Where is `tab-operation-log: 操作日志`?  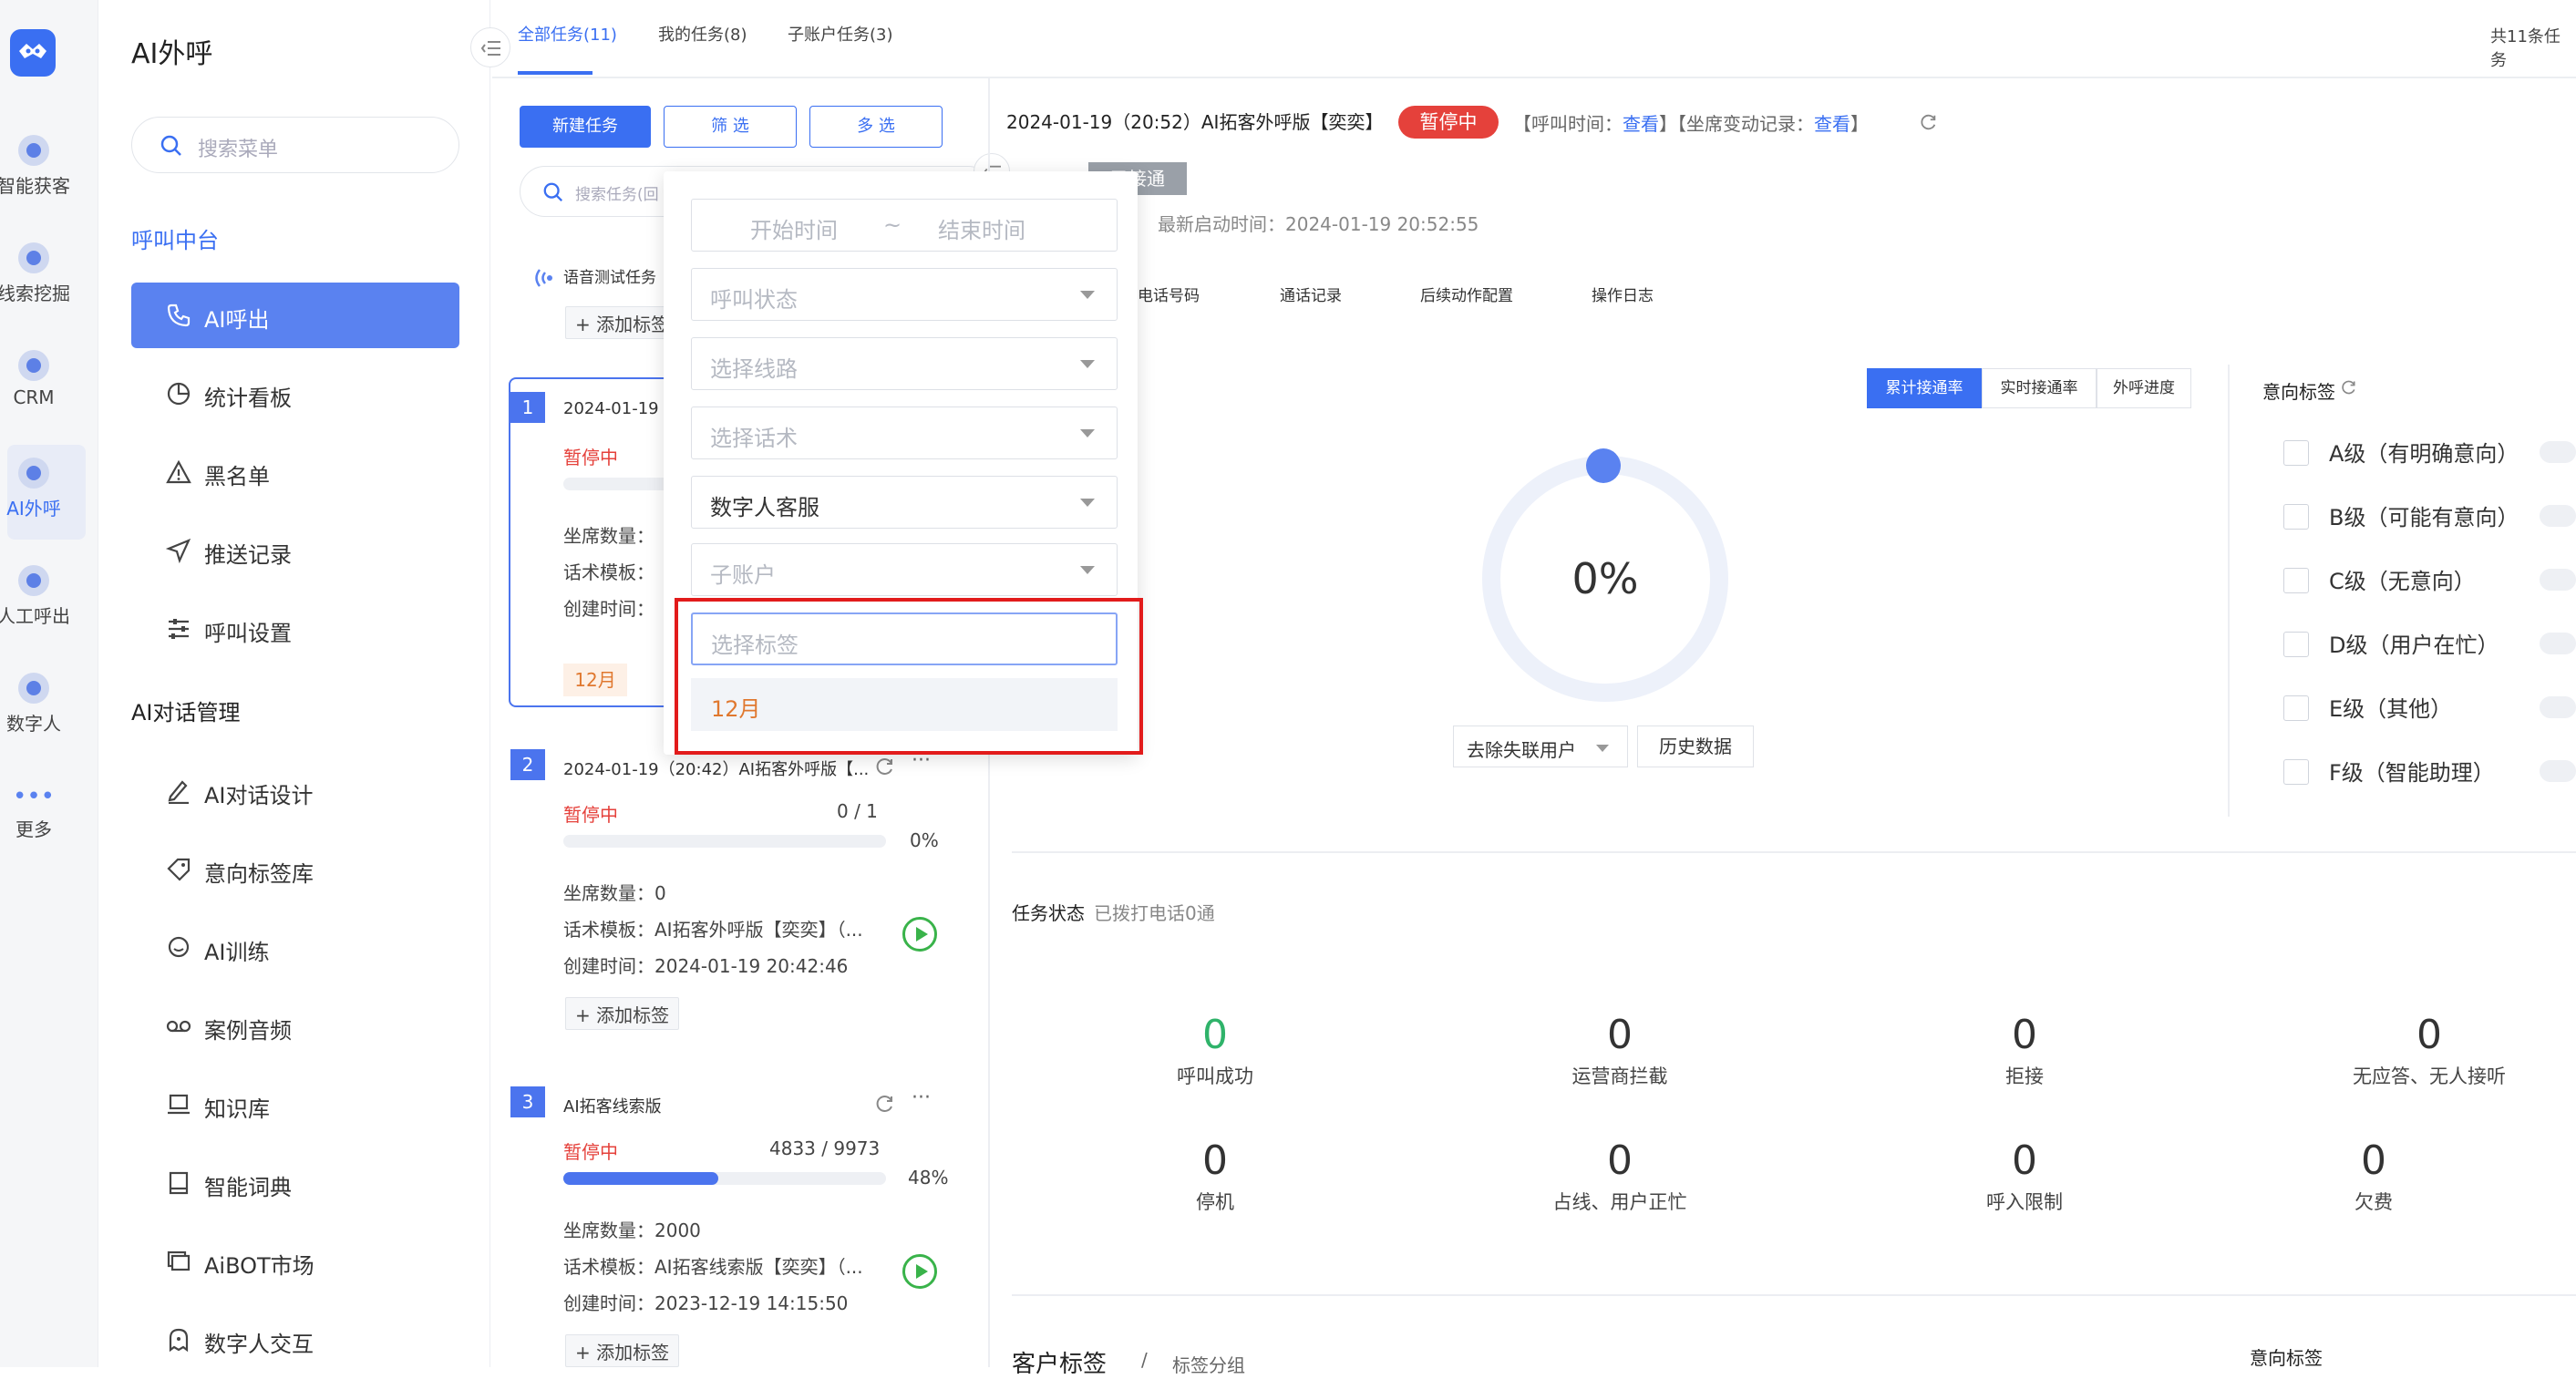
tab-operation-log: 操作日志 is located at coordinates (1623, 294).